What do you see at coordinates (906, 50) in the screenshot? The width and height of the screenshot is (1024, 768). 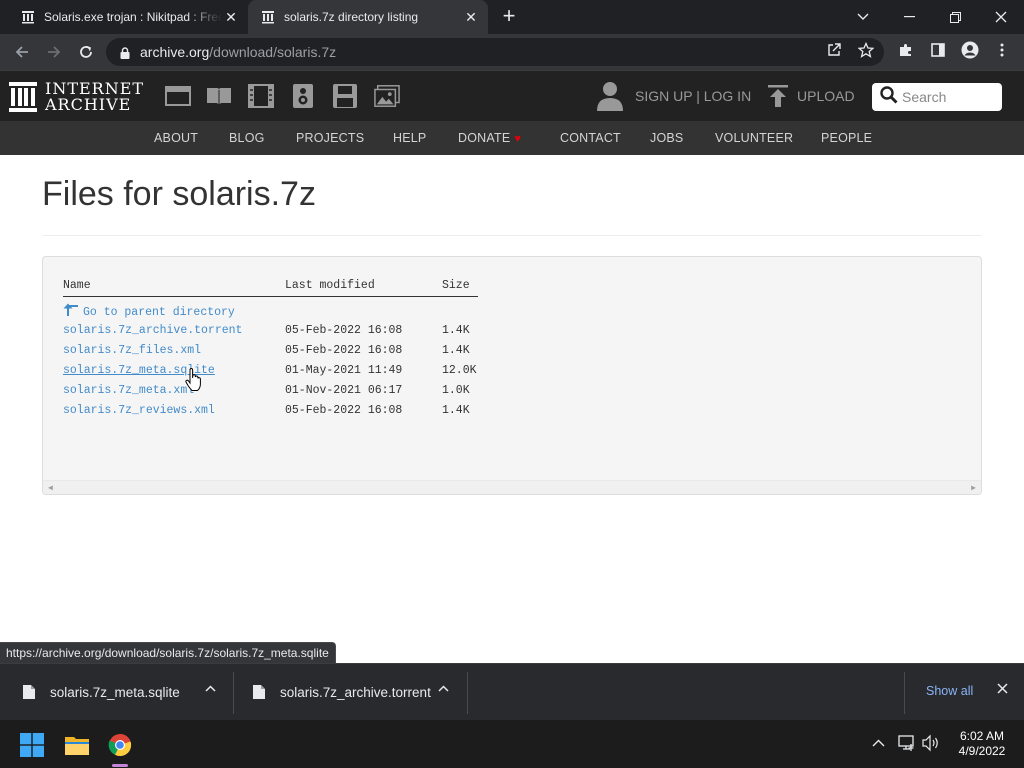 I see `extensions-puzzle-icon` at bounding box center [906, 50].